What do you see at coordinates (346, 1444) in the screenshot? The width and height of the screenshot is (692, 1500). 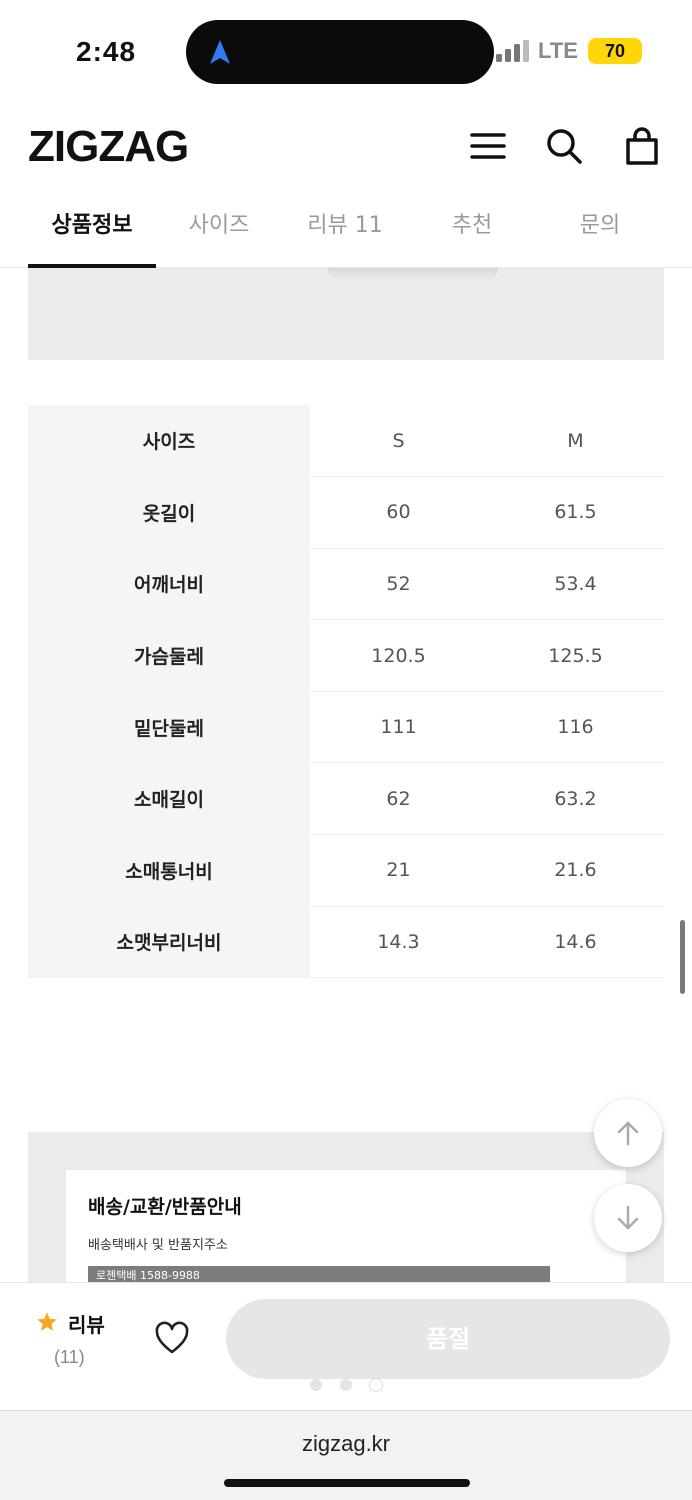 I see `url-text: zigzag.kr` at bounding box center [346, 1444].